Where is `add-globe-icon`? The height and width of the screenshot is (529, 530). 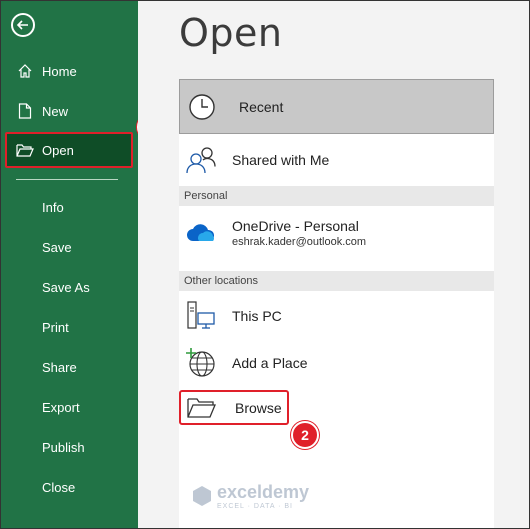 add-globe-icon is located at coordinates (201, 363).